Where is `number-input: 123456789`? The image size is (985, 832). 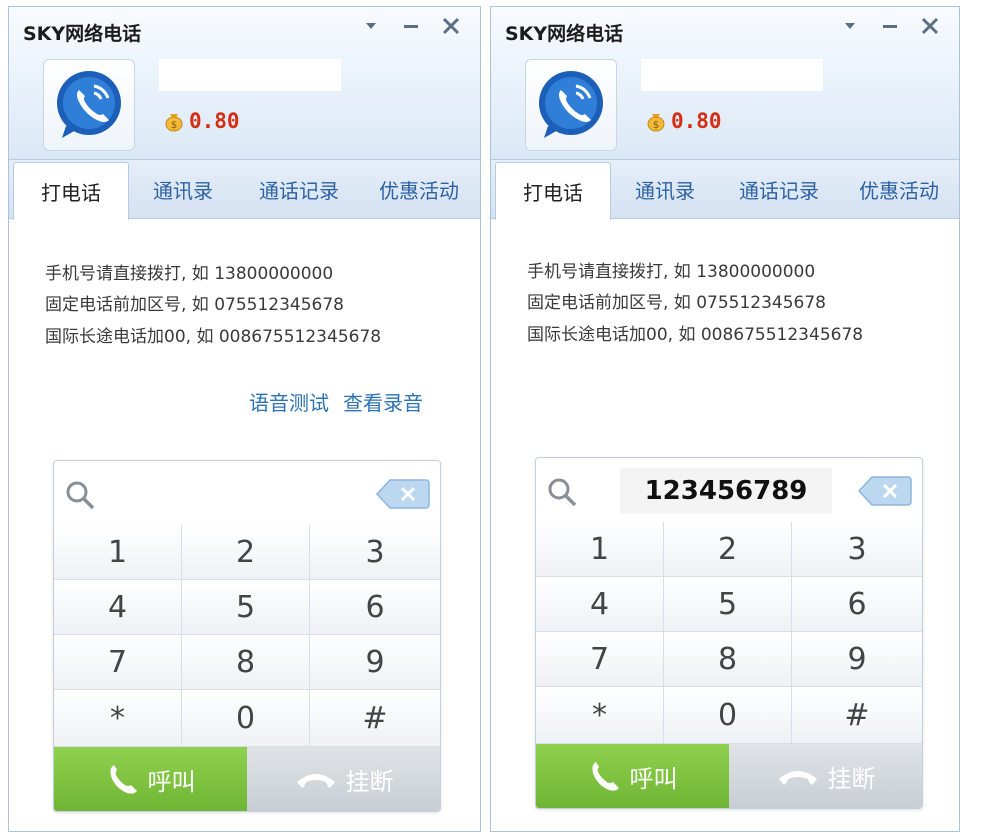 number-input: 123456789 is located at coordinates (726, 491).